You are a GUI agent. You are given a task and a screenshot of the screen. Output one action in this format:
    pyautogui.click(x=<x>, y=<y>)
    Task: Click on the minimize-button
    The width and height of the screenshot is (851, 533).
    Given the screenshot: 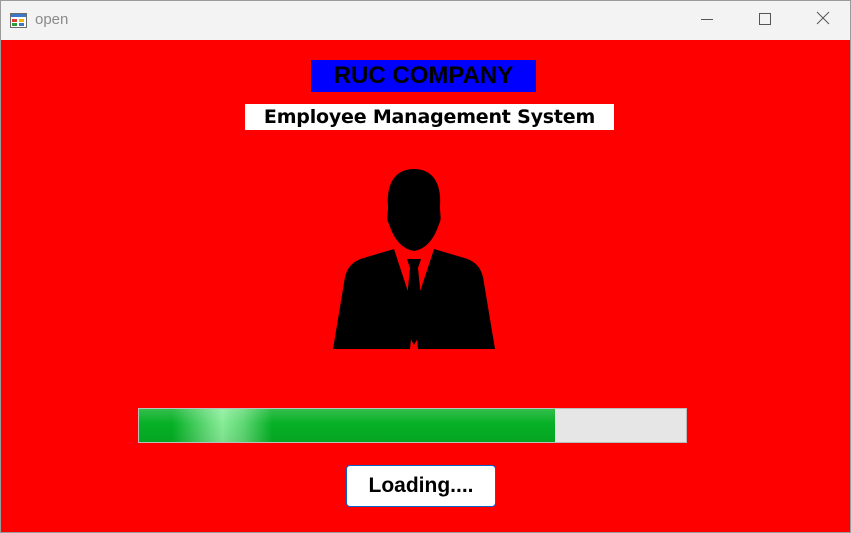 What is the action you would take?
    pyautogui.click(x=707, y=20)
    